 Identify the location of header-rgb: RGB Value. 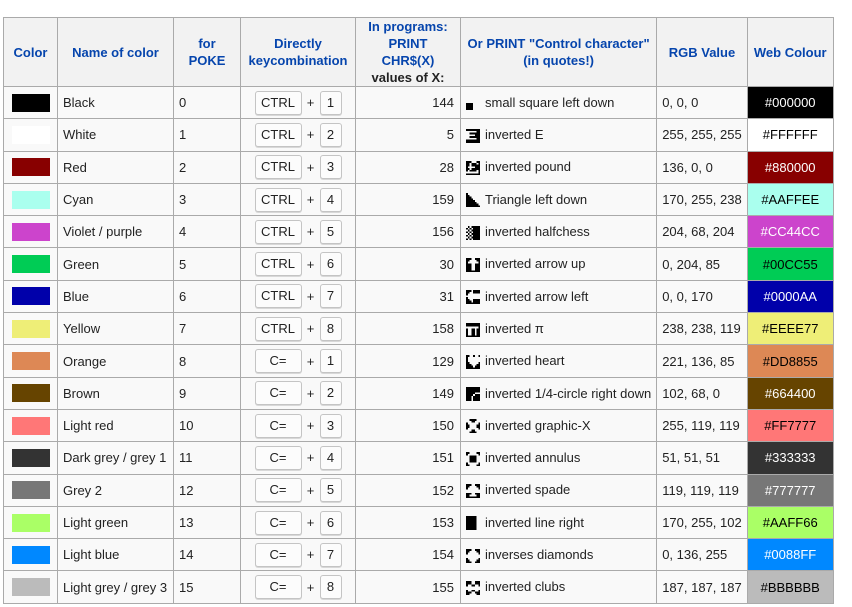
(702, 52).